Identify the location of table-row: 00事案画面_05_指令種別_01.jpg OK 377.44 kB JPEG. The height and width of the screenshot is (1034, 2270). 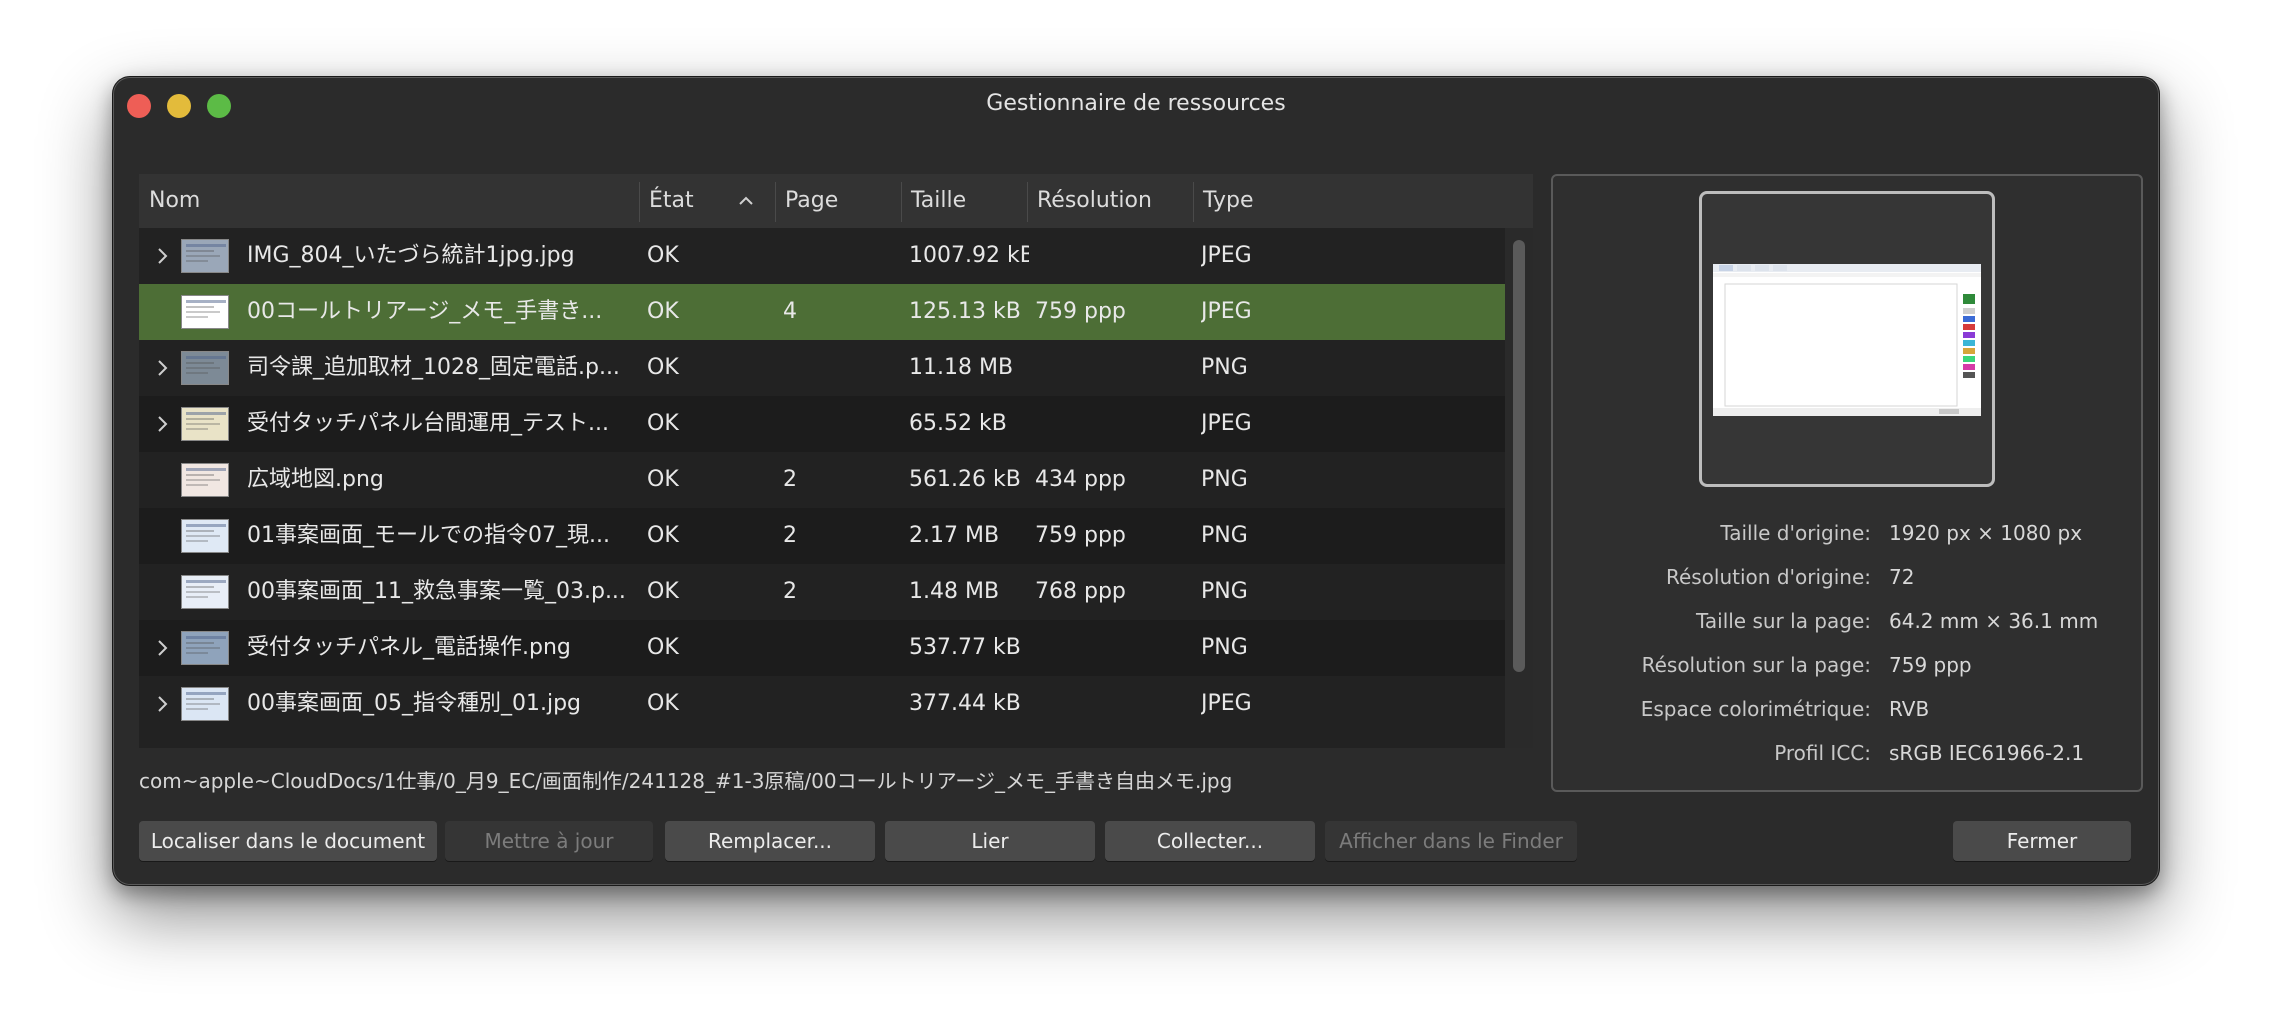
(822, 704).